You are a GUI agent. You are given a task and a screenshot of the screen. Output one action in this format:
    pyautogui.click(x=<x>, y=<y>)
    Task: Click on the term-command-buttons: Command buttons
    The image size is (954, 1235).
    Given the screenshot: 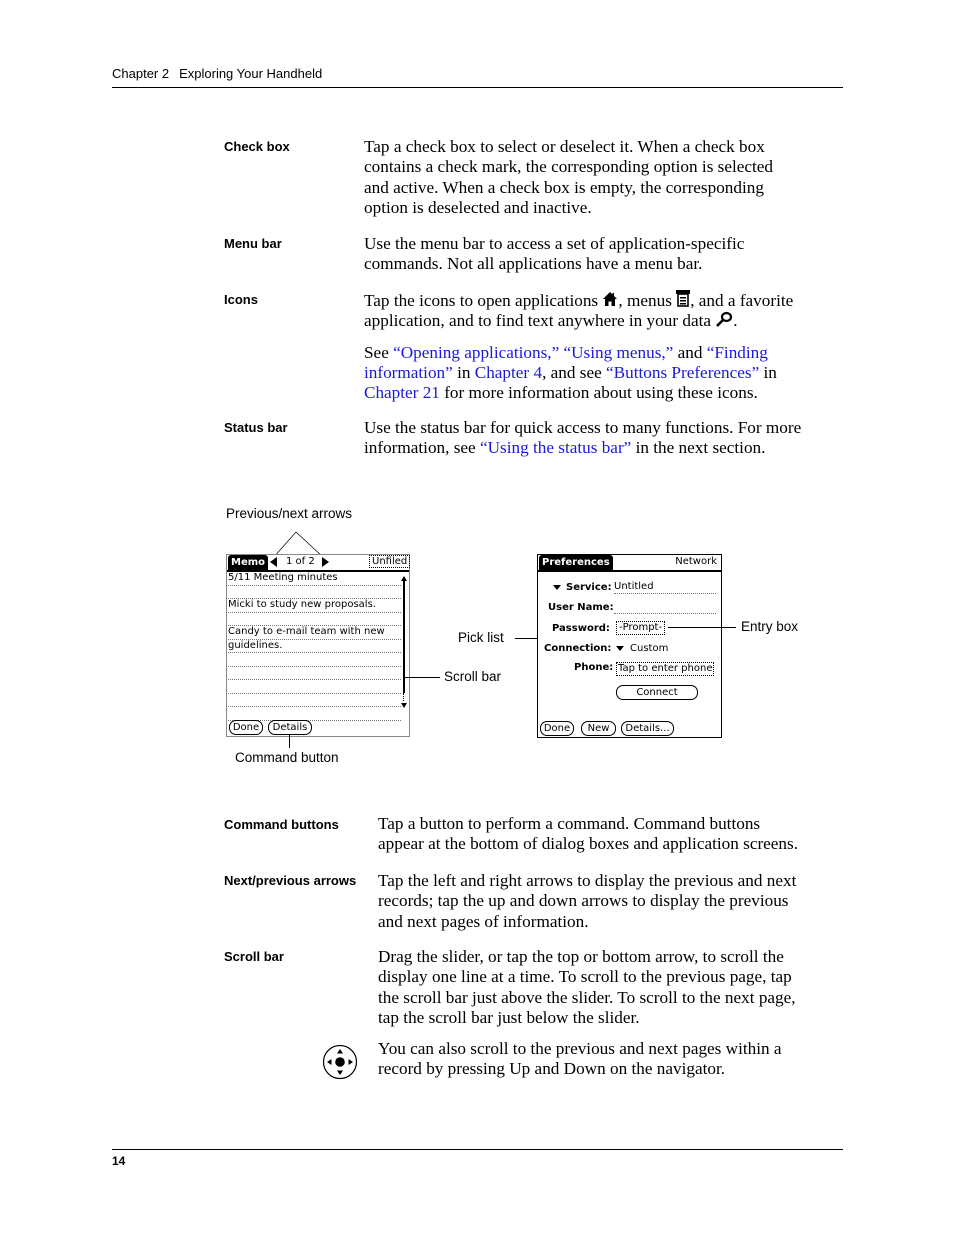 What is the action you would take?
    pyautogui.click(x=281, y=824)
    